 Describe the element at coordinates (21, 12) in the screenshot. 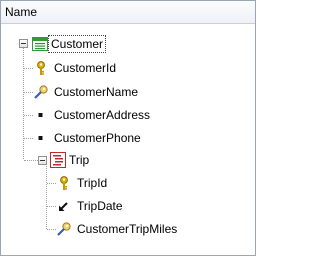

I see `column-header-name: Name` at that location.